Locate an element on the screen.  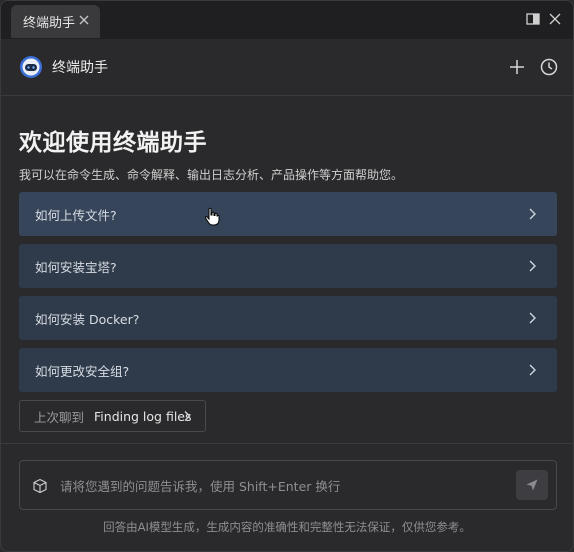
send-button is located at coordinates (532, 485).